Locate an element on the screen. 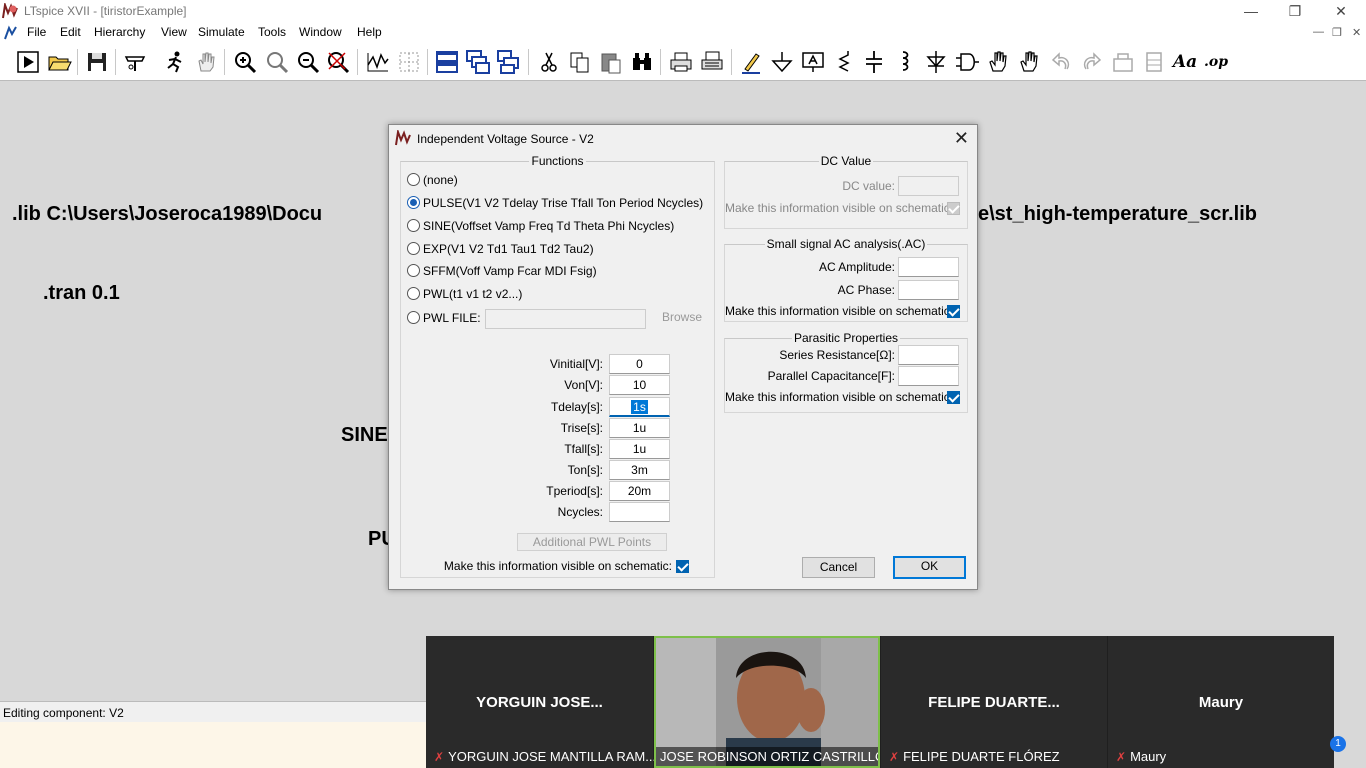 The height and width of the screenshot is (768, 1366). cut-icon is located at coordinates (549, 62).